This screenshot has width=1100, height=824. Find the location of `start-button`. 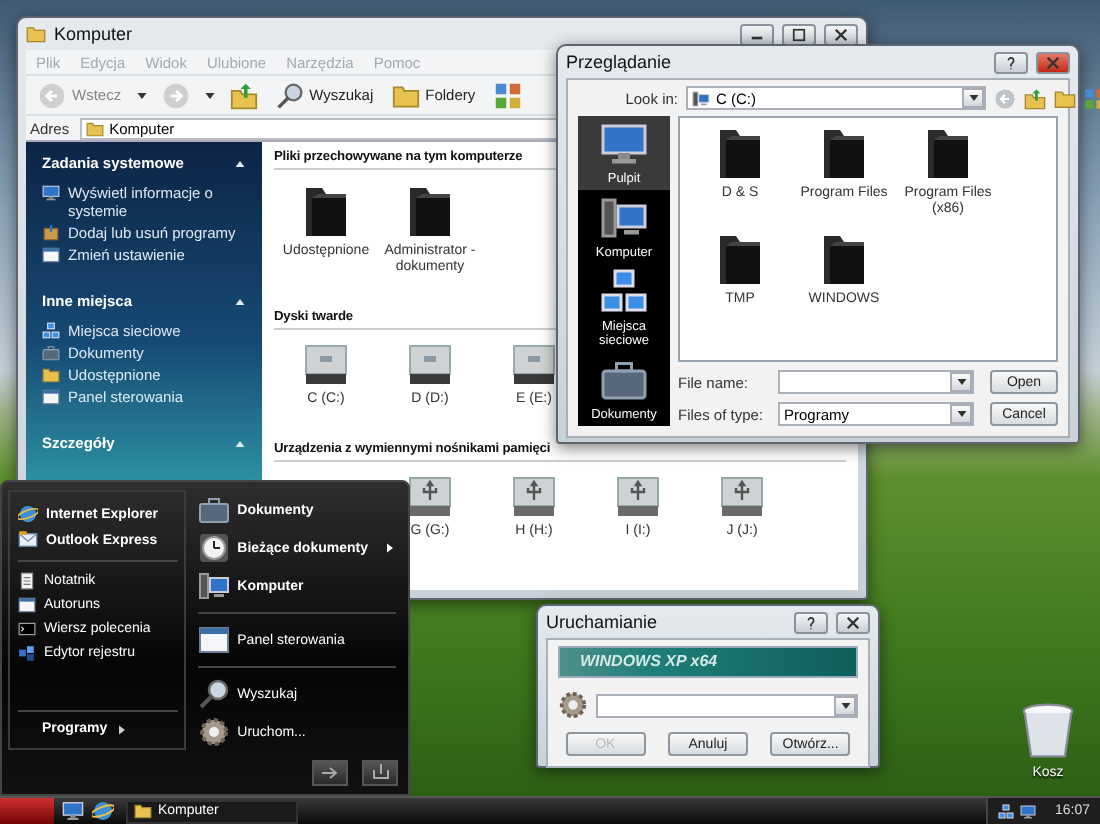

start-button is located at coordinates (27, 810).